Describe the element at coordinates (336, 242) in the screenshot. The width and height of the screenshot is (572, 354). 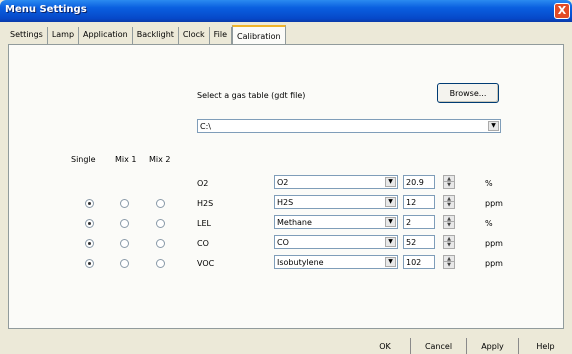
I see `gas-select: CO ▼` at that location.